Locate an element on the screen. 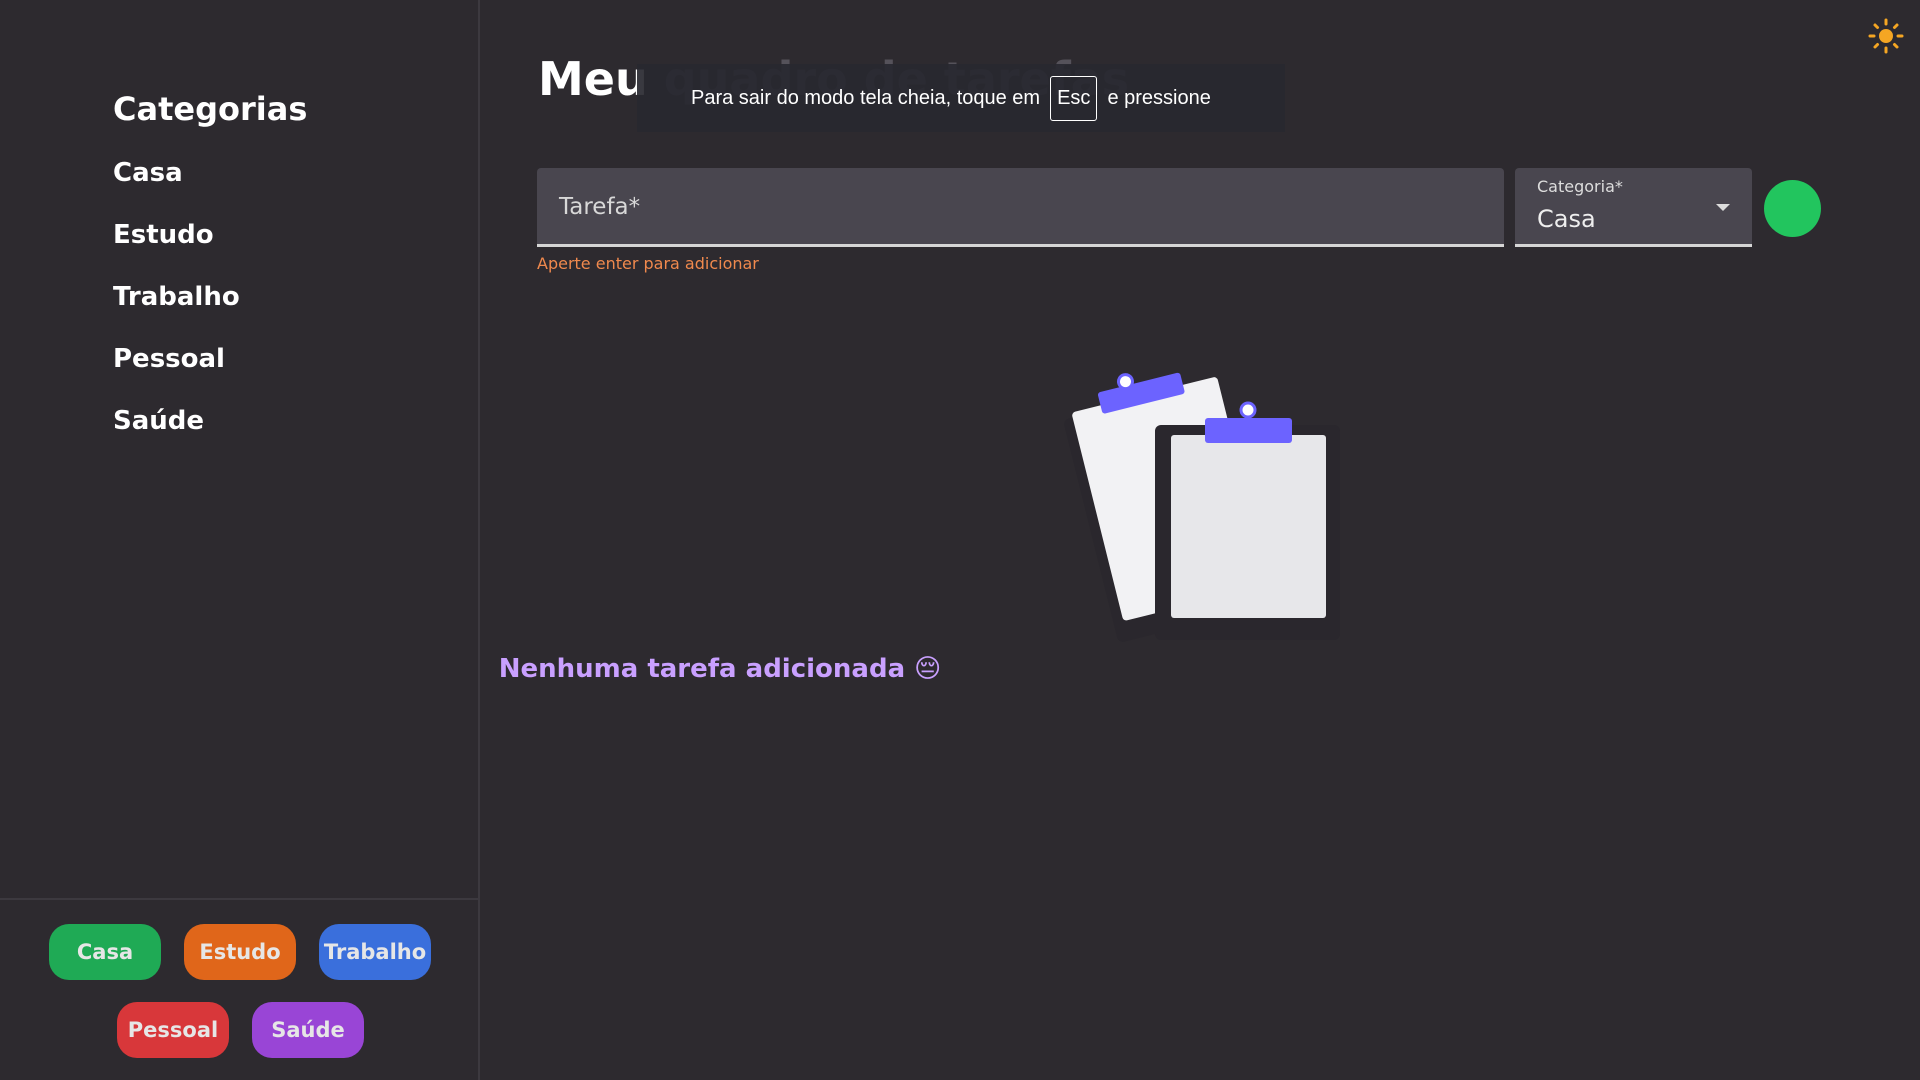  esc-key: Esc is located at coordinates (1074, 98).